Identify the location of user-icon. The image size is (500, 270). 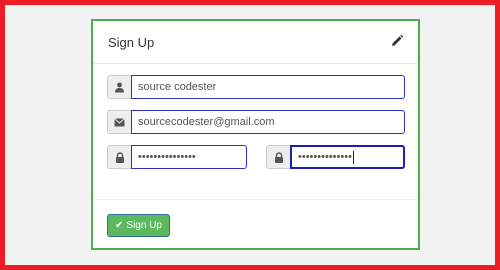
(119, 87).